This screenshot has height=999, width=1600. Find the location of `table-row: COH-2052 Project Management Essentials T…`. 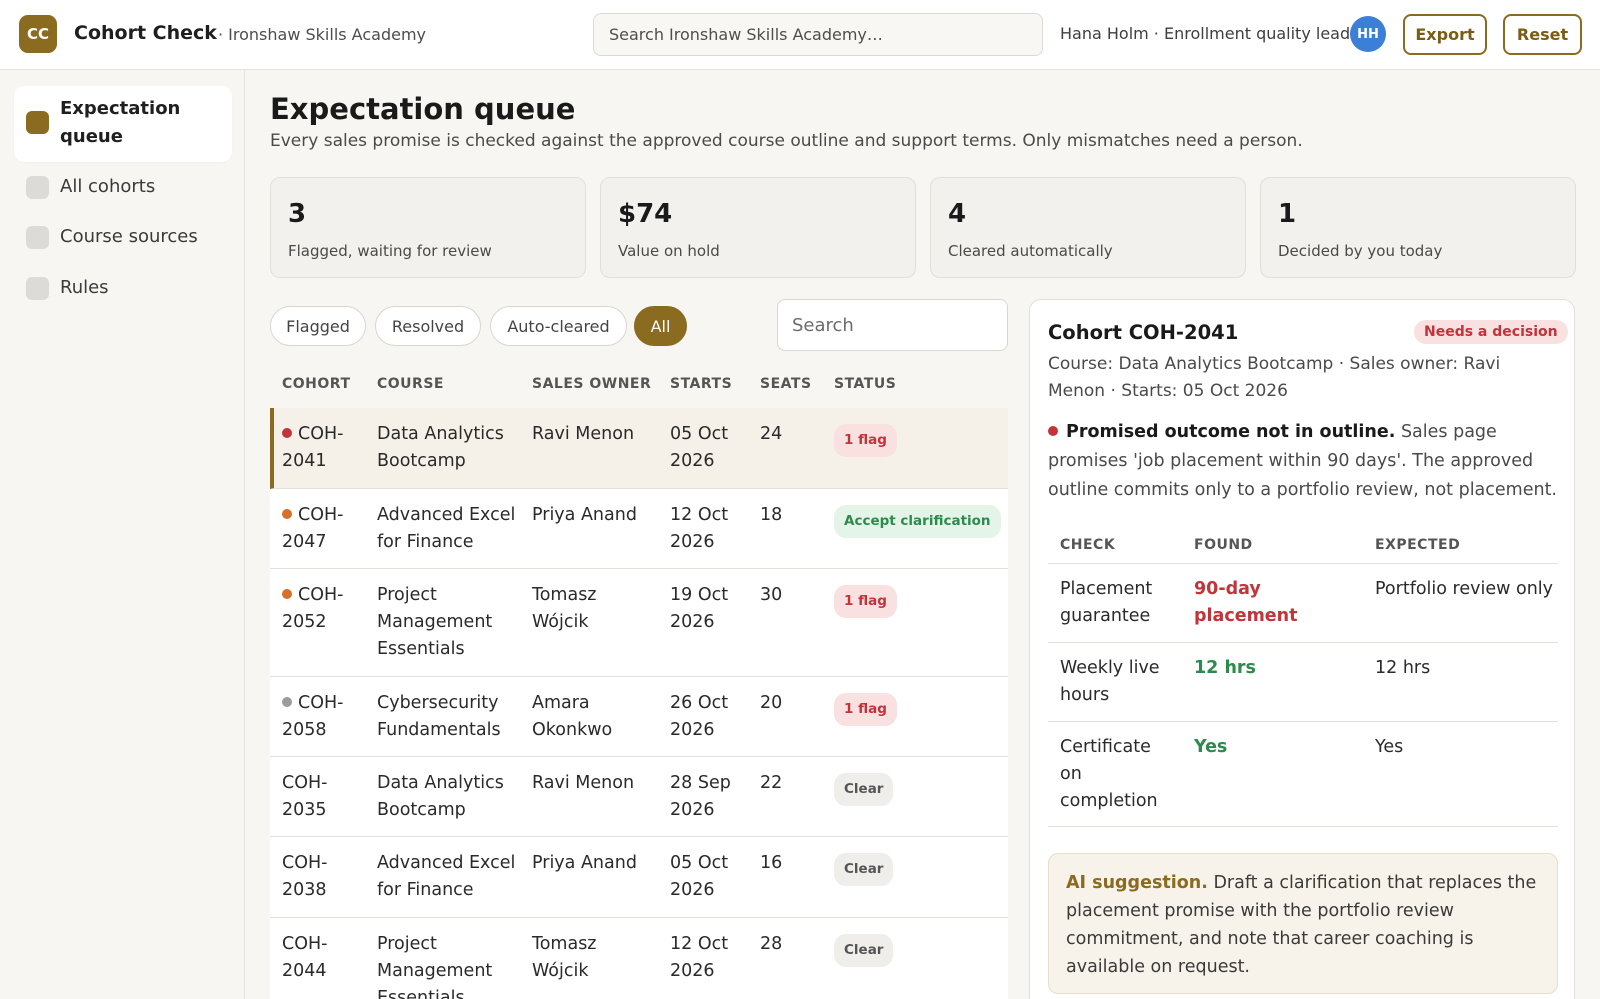

table-row: COH-2052 Project Management Essentials T… is located at coordinates (639, 623).